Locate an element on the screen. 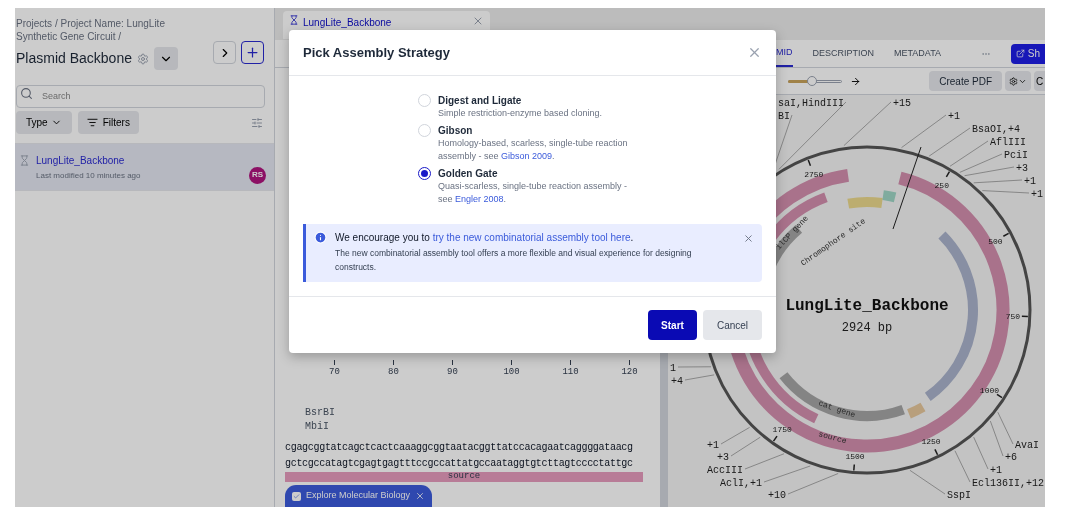 The width and height of the screenshot is (1067, 517). add-button is located at coordinates (252, 52).